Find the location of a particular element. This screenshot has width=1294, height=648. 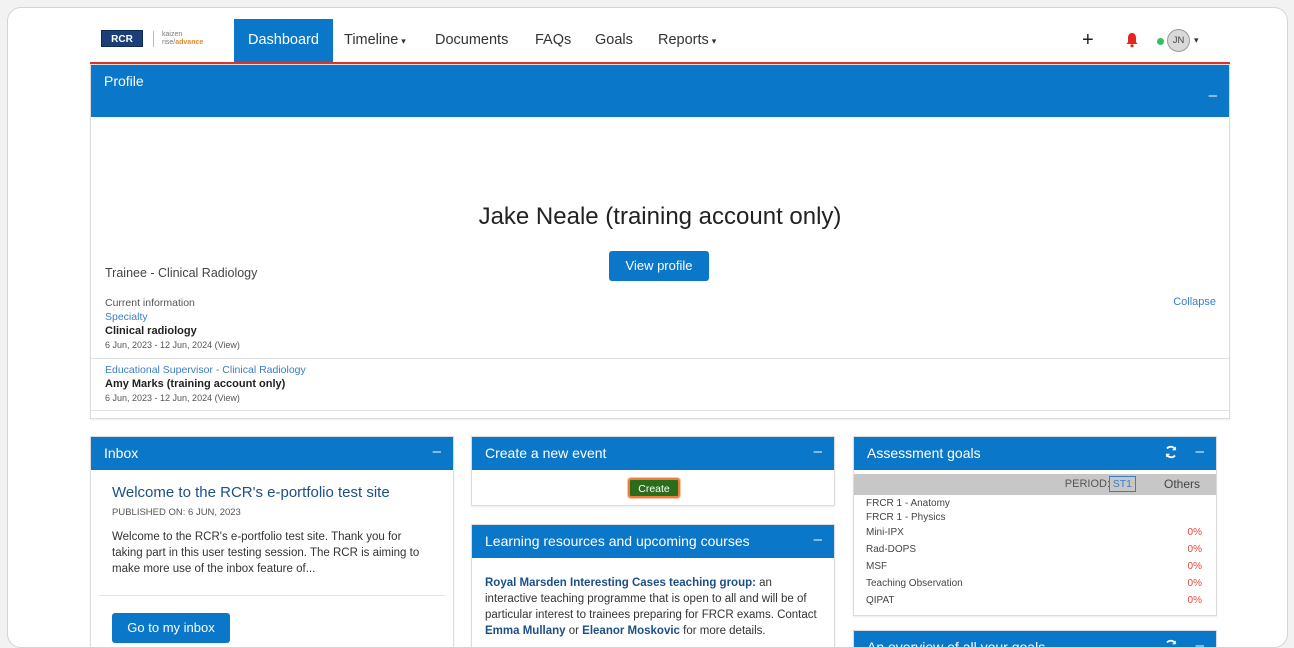

nav-timeline: Timeline ▾ is located at coordinates (375, 40).